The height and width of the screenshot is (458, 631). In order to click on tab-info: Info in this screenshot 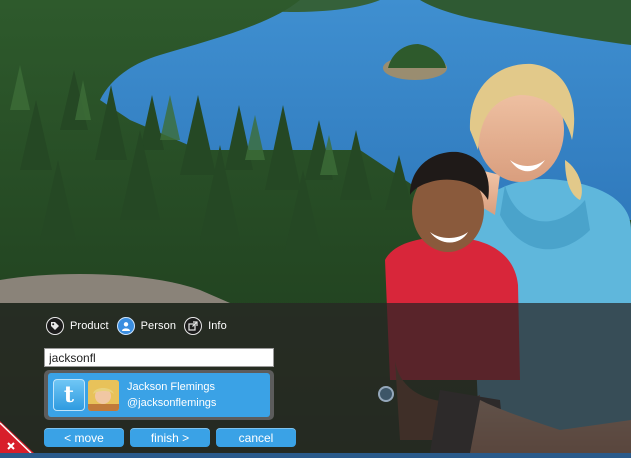, I will do `click(205, 326)`.